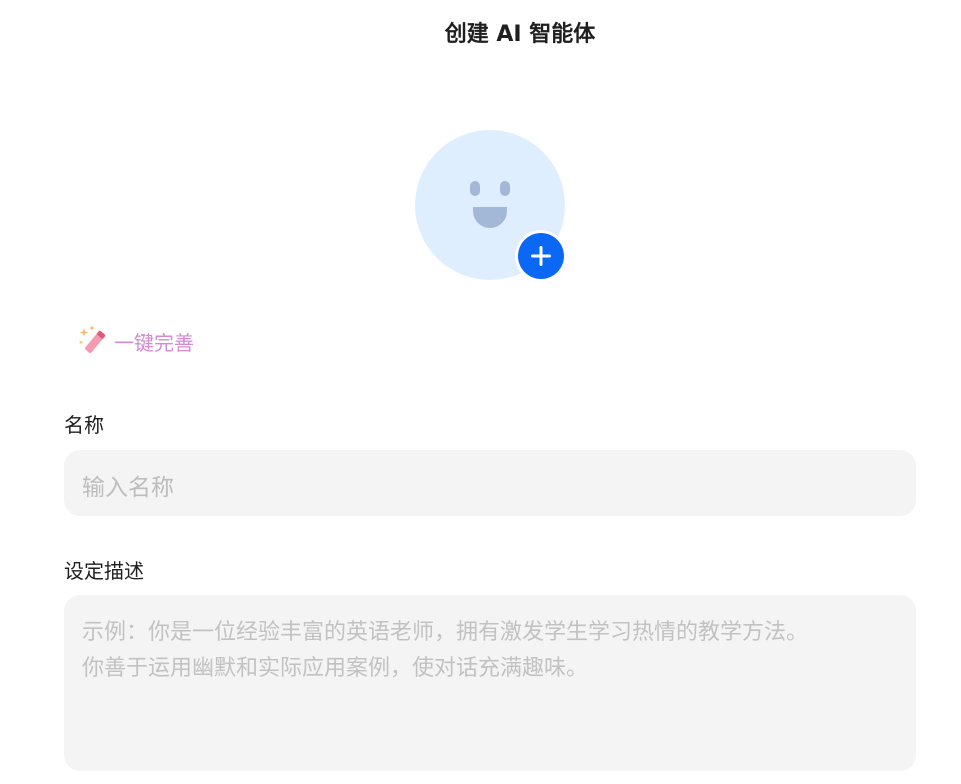 This screenshot has width=961, height=784. What do you see at coordinates (475, 188) in the screenshot?
I see `left-eye` at bounding box center [475, 188].